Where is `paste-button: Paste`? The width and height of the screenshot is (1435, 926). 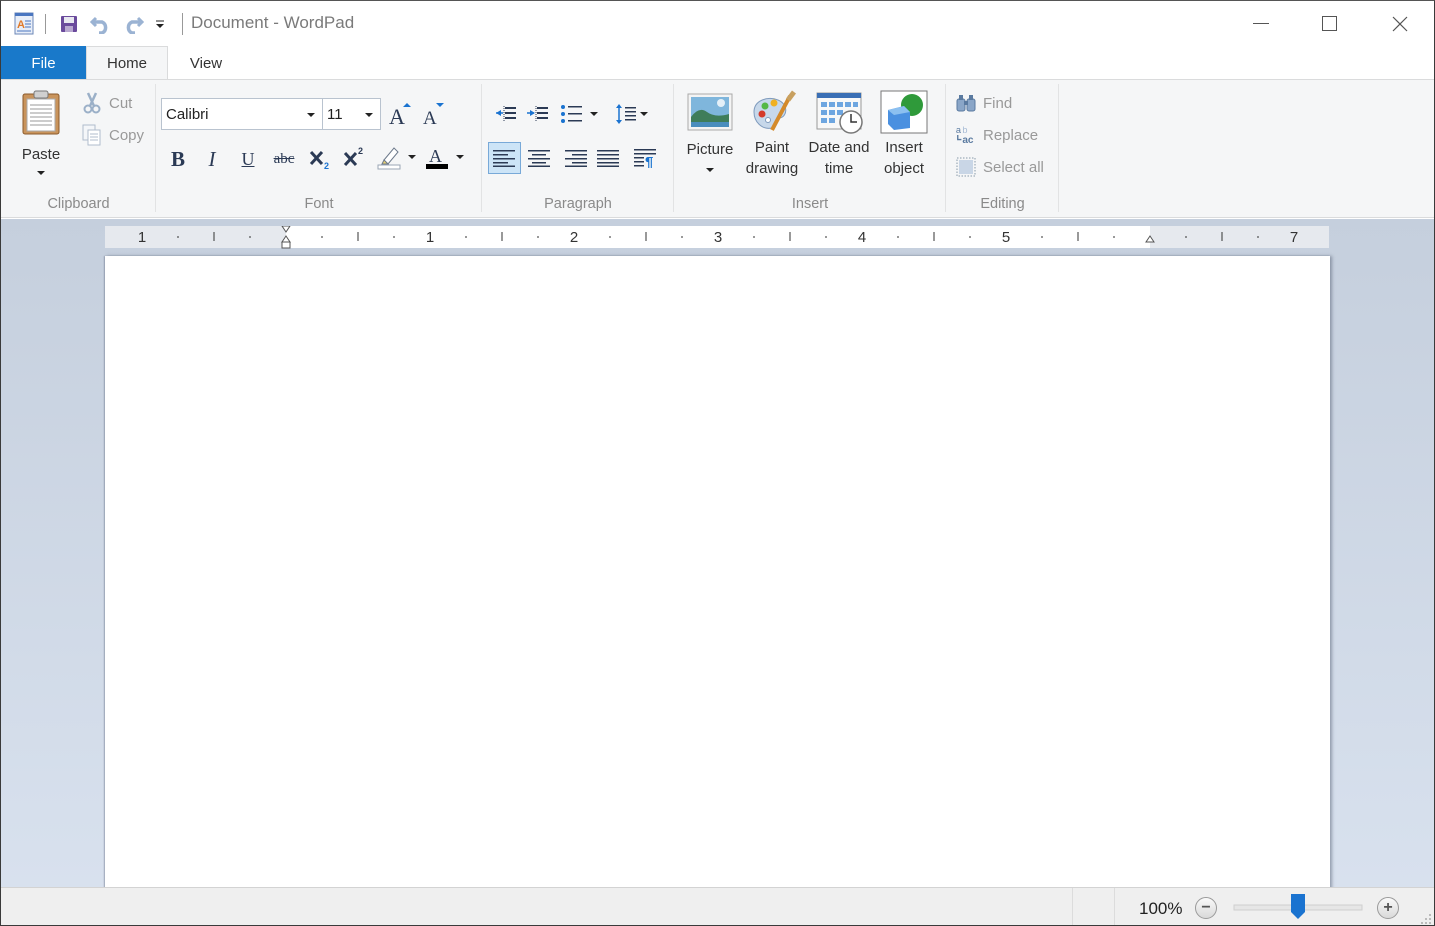 paste-button: Paste is located at coordinates (41, 132).